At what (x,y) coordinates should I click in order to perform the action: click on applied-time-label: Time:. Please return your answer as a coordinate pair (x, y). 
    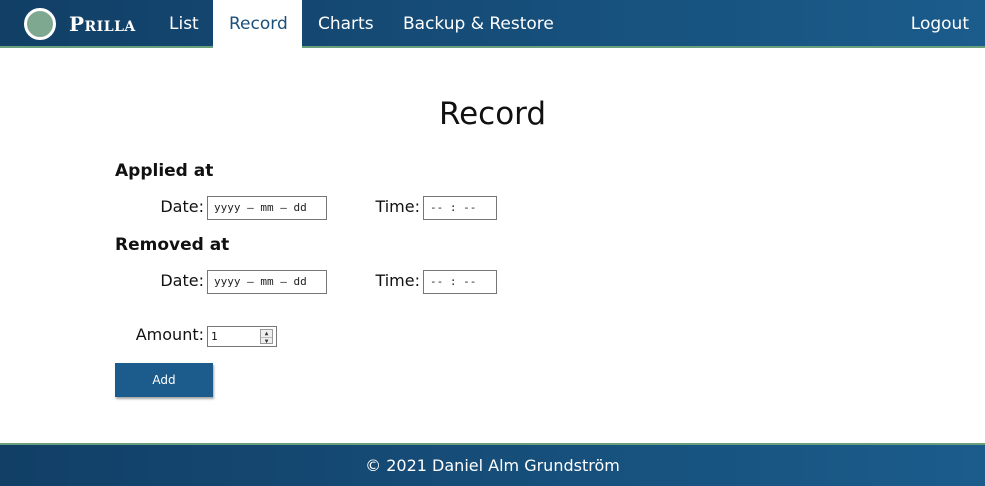
    Looking at the image, I should click on (397, 206).